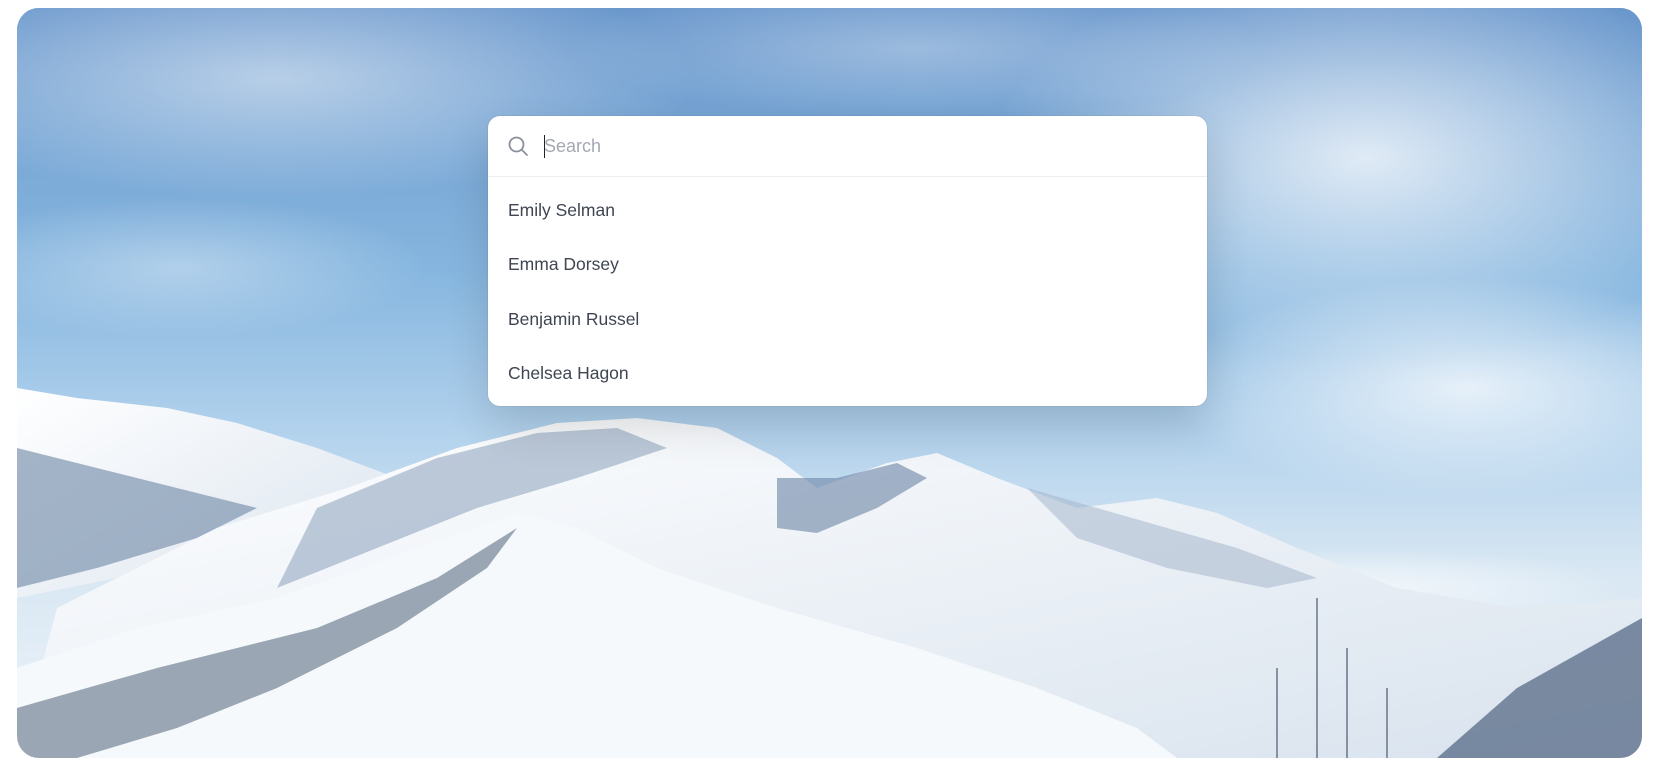  Describe the element at coordinates (544, 146) in the screenshot. I see `text-cursor` at that location.